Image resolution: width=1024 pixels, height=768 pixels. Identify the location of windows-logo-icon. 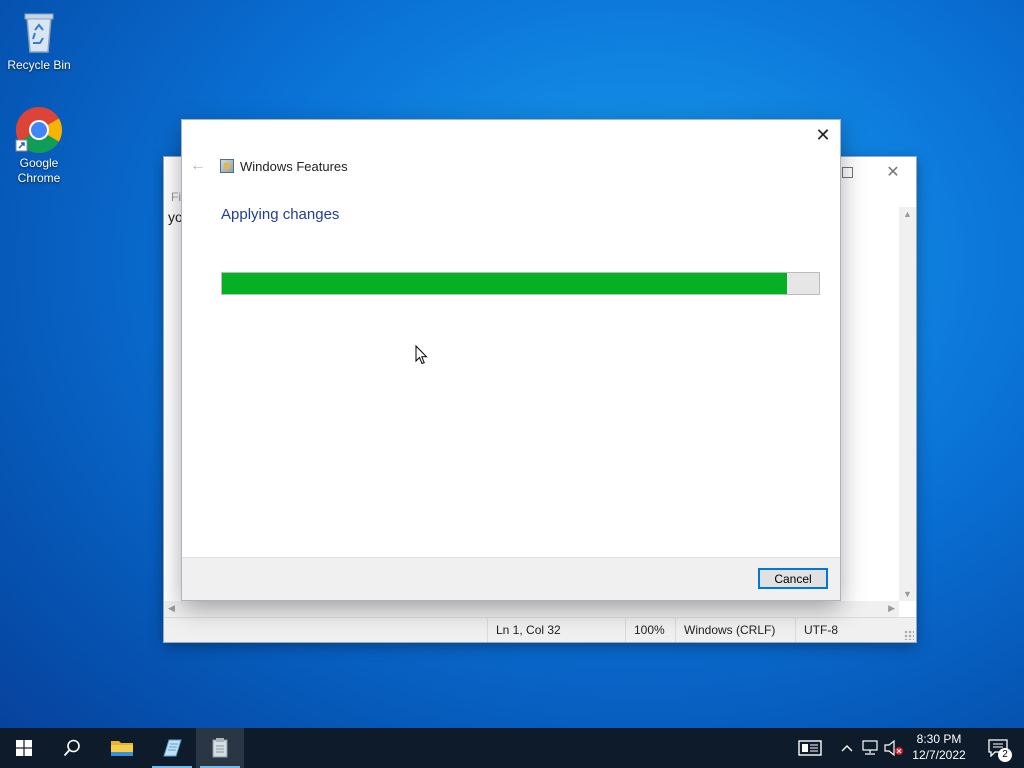
(24, 748).